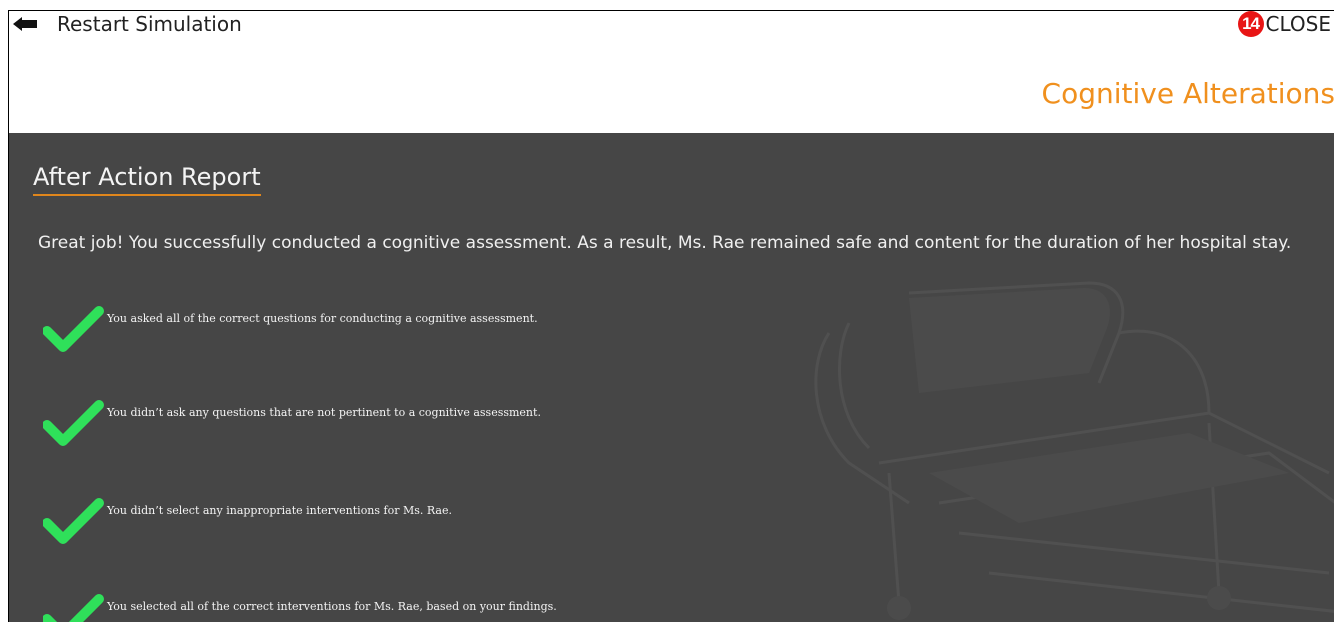 The height and width of the screenshot is (622, 1334). I want to click on close-label: CLOSE, so click(1298, 24).